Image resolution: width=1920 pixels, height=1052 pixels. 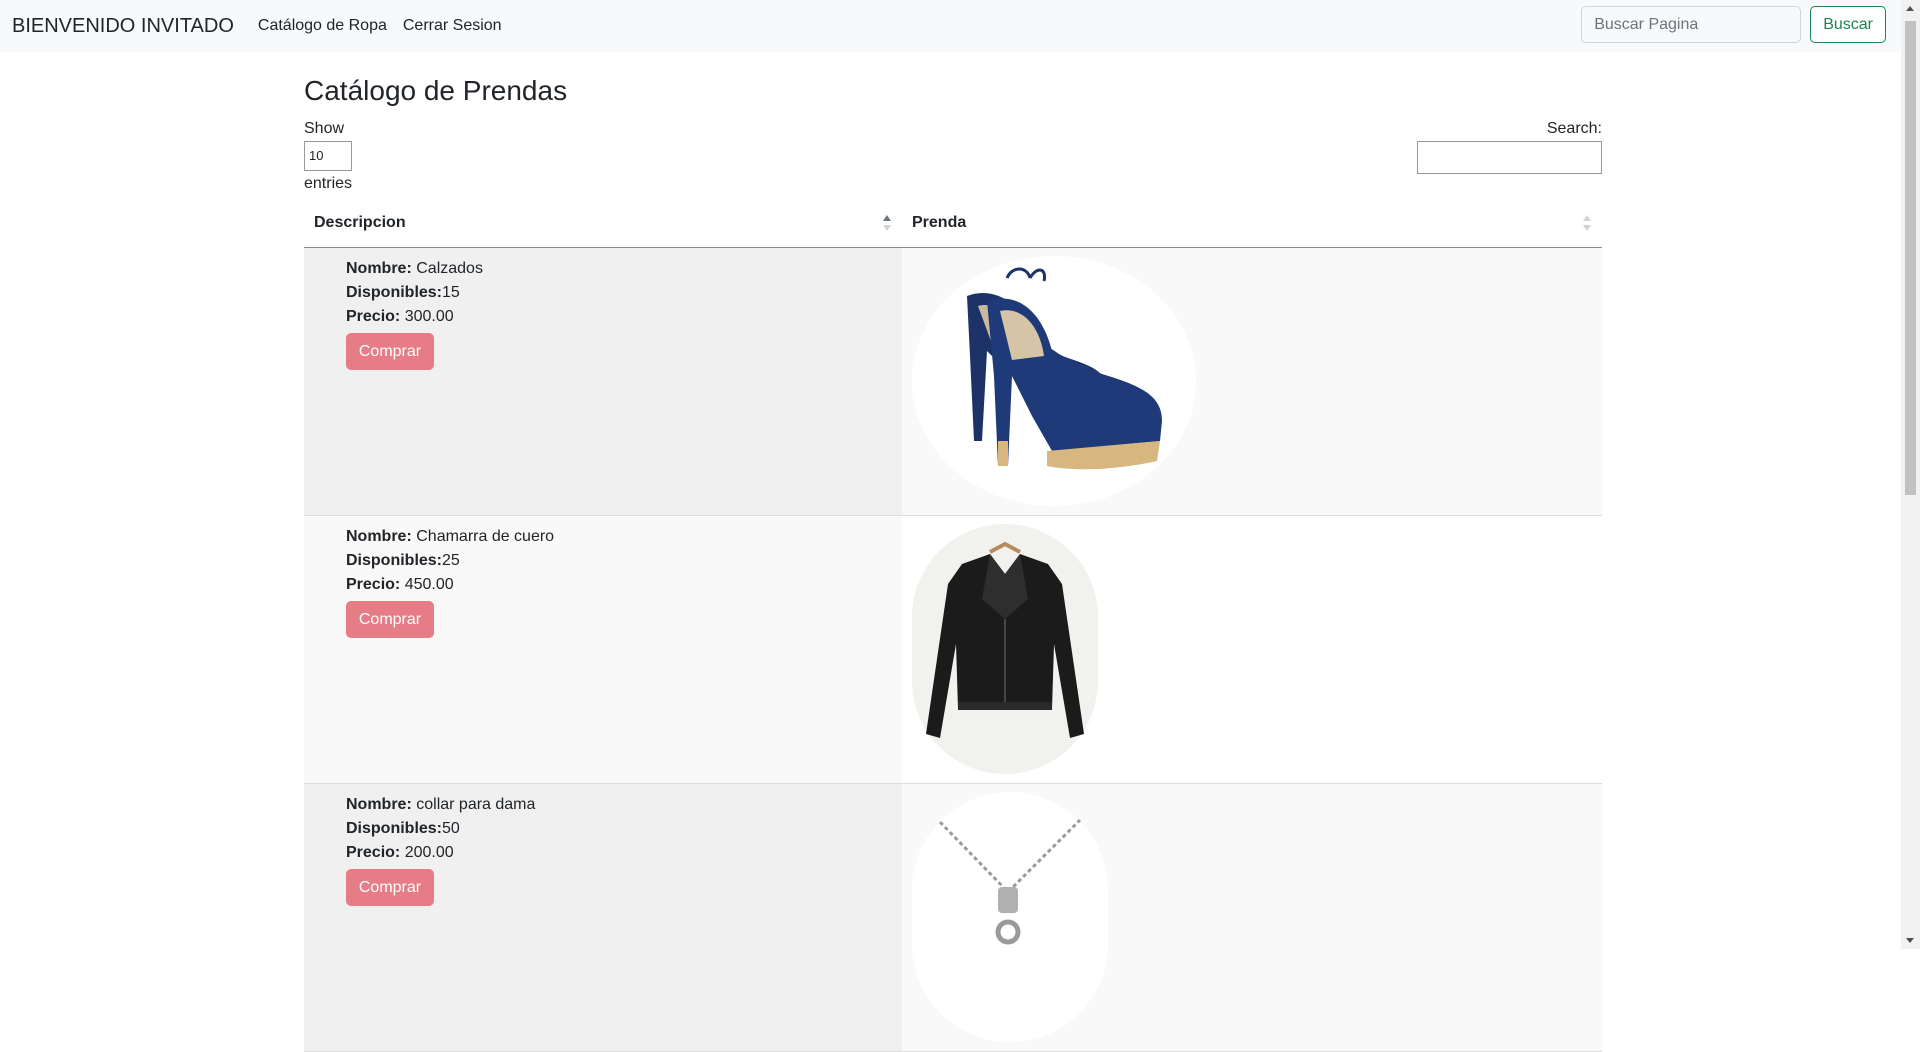 I want to click on entries-select: 10, so click(x=328, y=156).